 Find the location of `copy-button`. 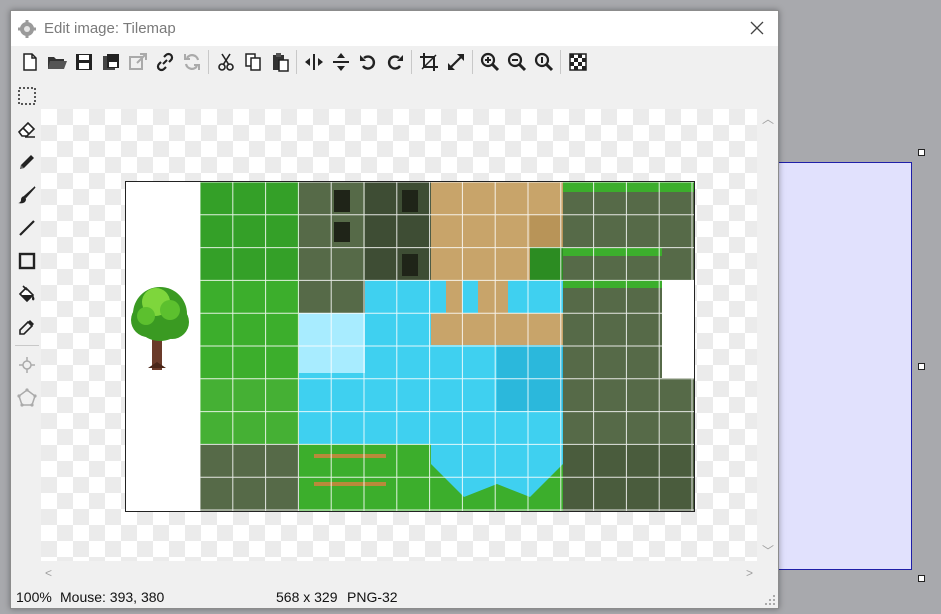

copy-button is located at coordinates (252, 62).